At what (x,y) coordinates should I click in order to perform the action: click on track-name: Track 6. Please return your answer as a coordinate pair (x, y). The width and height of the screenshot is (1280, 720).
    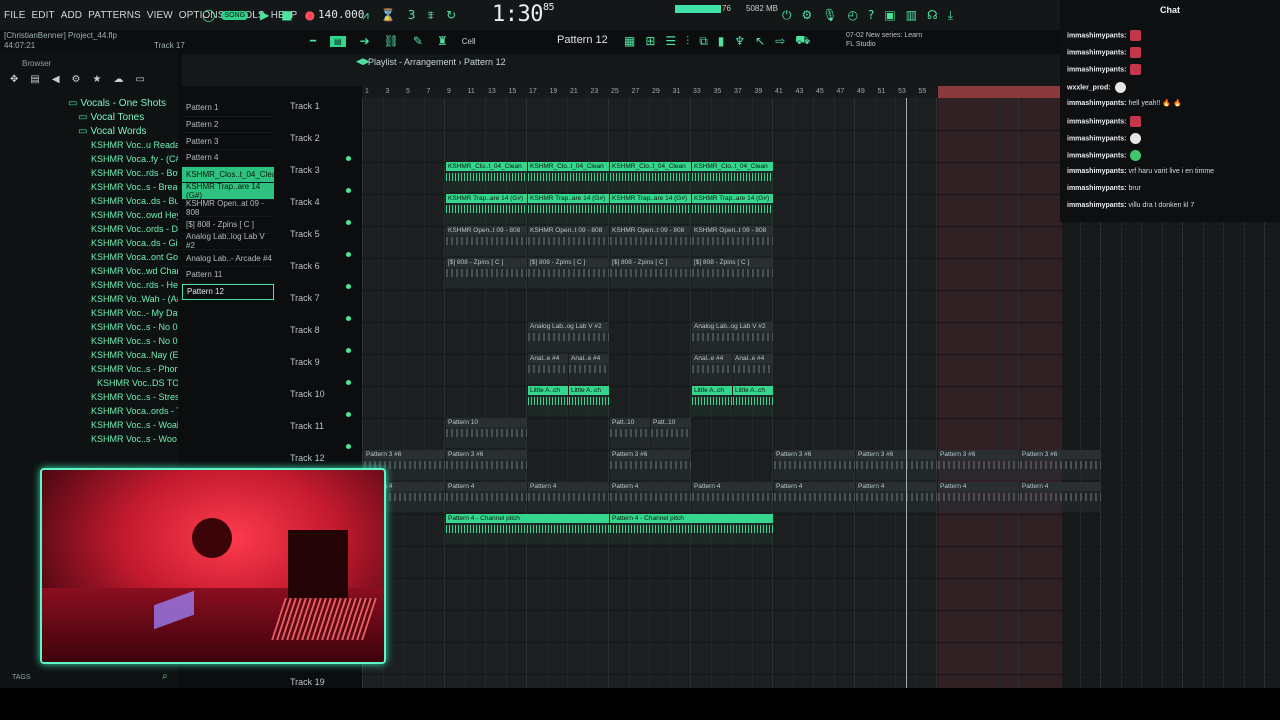
    Looking at the image, I should click on (305, 266).